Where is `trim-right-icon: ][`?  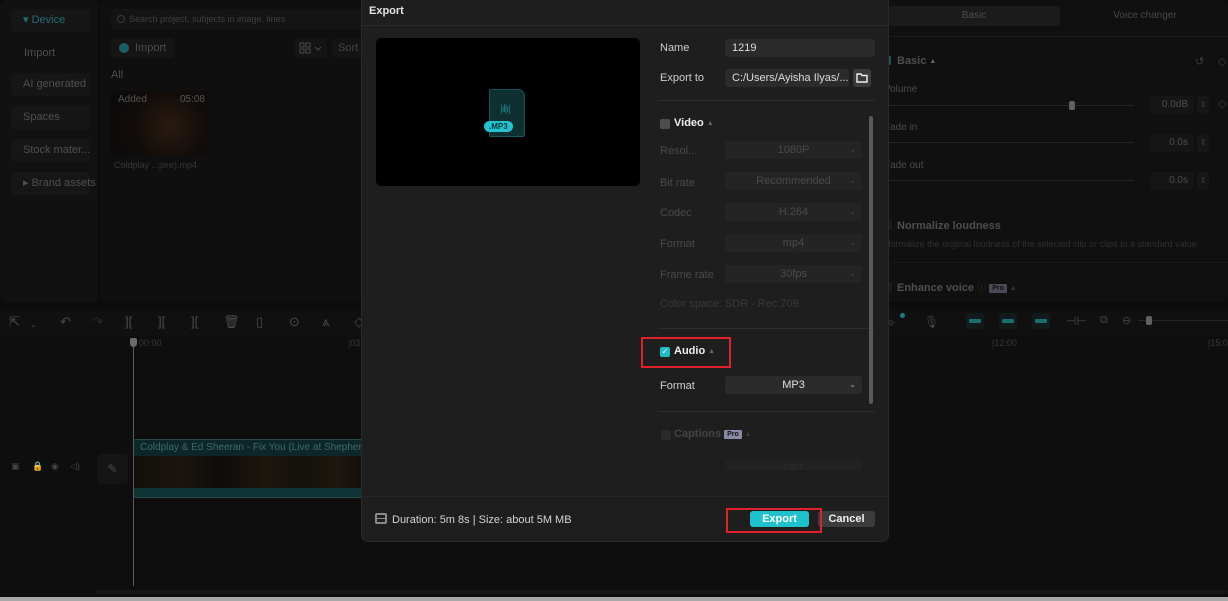 trim-right-icon: ][ is located at coordinates (194, 322).